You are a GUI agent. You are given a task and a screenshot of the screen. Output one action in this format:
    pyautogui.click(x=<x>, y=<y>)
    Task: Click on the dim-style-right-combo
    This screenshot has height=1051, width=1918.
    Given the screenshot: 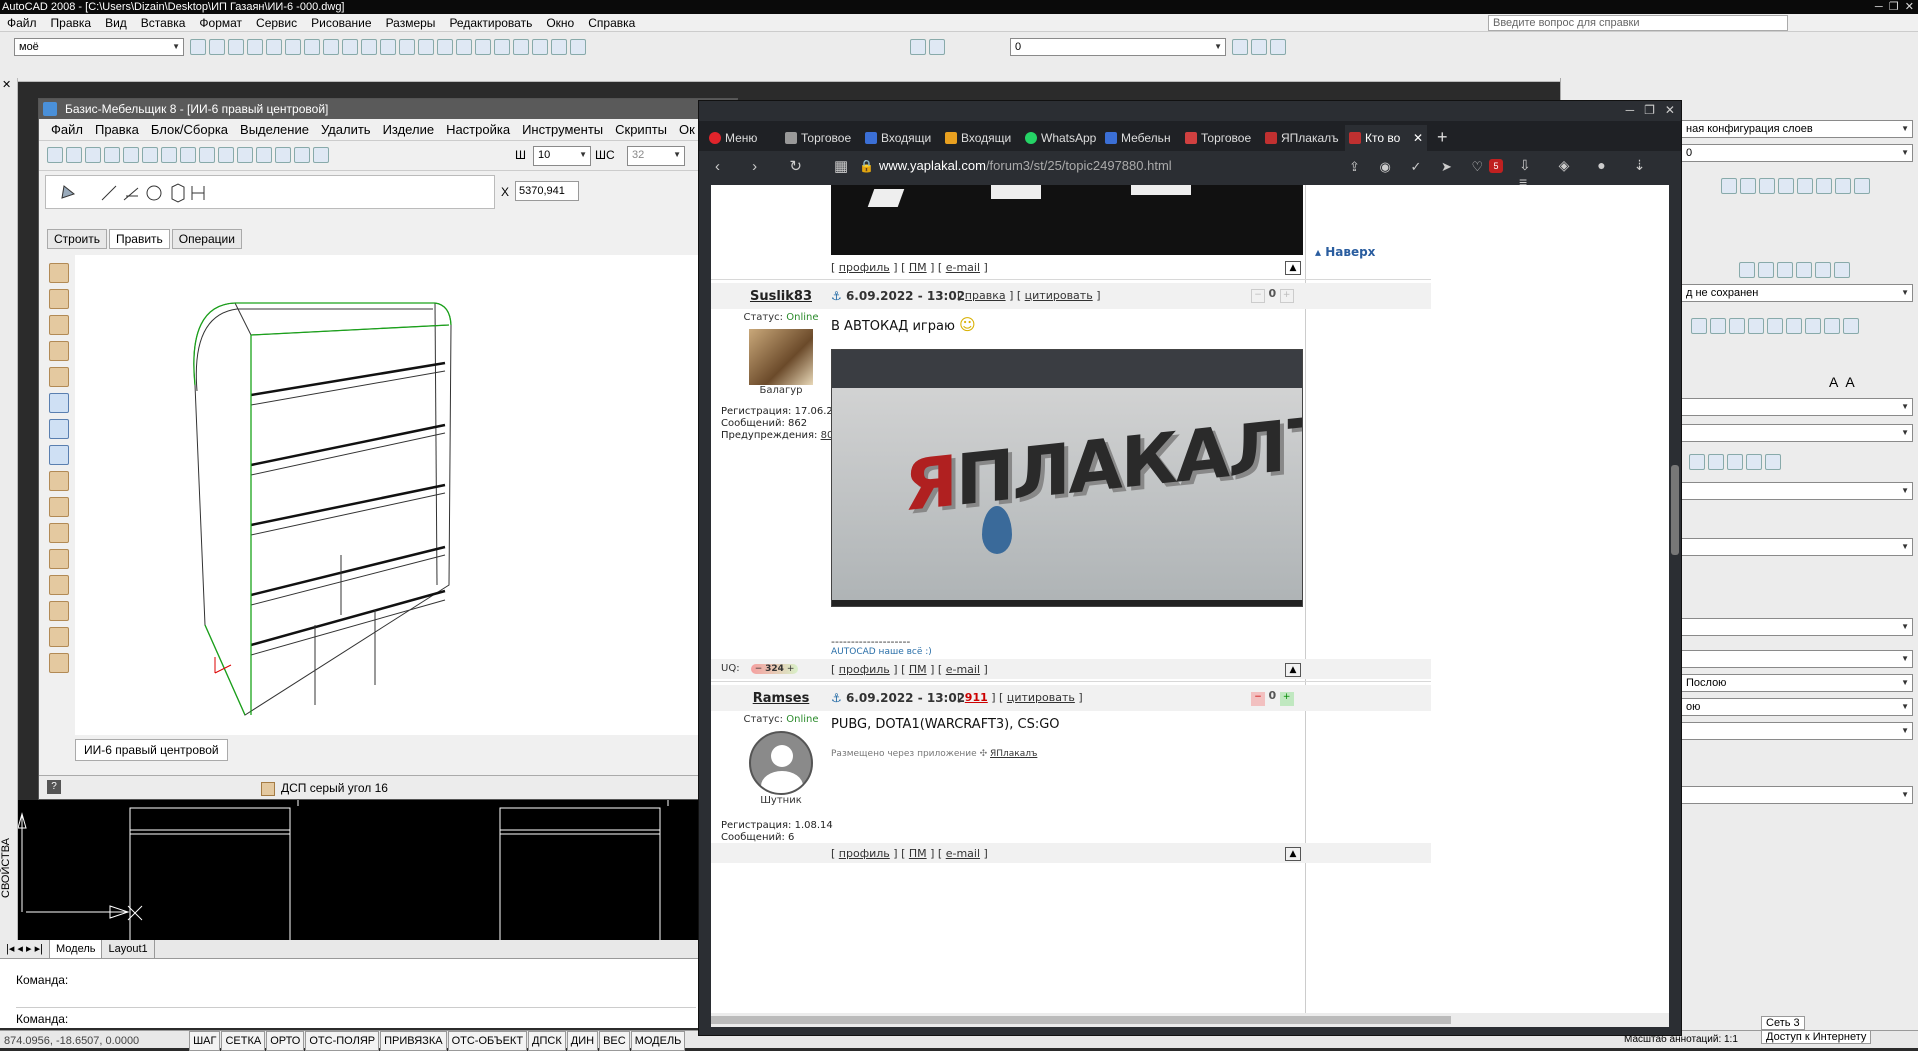 What is the action you would take?
    pyautogui.click(x=1797, y=433)
    